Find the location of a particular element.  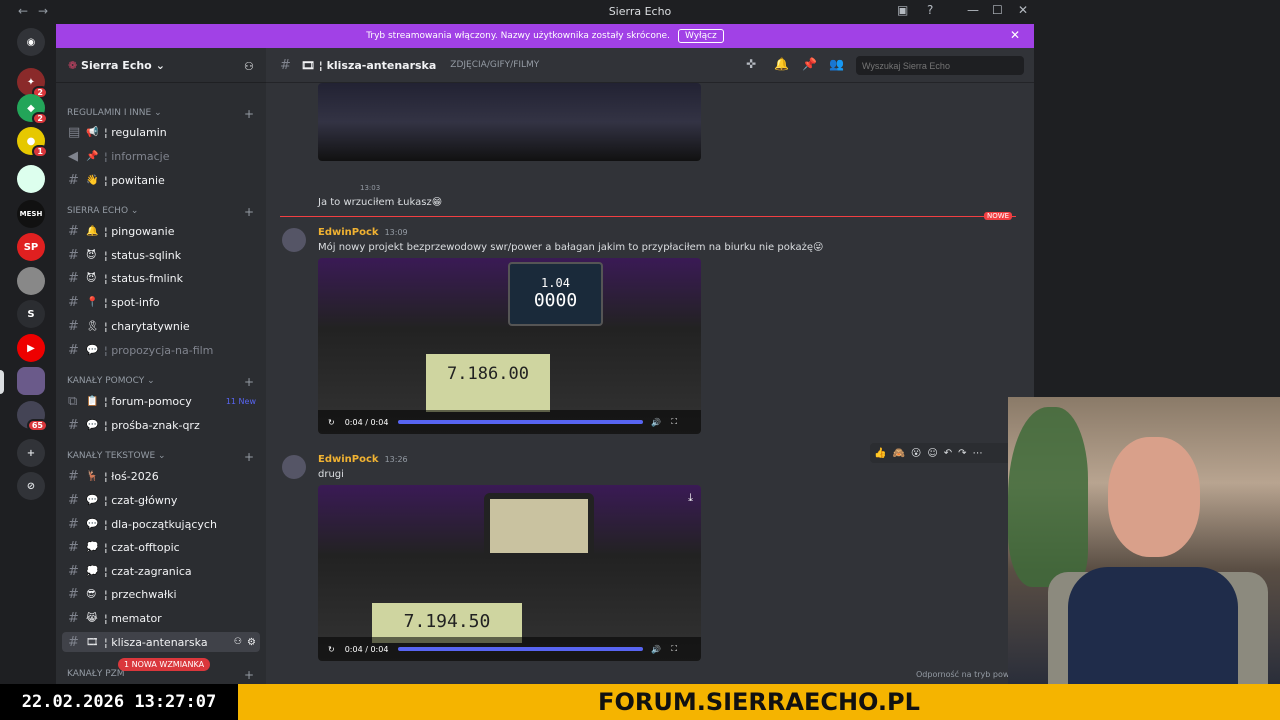

message-text: drugi is located at coordinates (331, 474).